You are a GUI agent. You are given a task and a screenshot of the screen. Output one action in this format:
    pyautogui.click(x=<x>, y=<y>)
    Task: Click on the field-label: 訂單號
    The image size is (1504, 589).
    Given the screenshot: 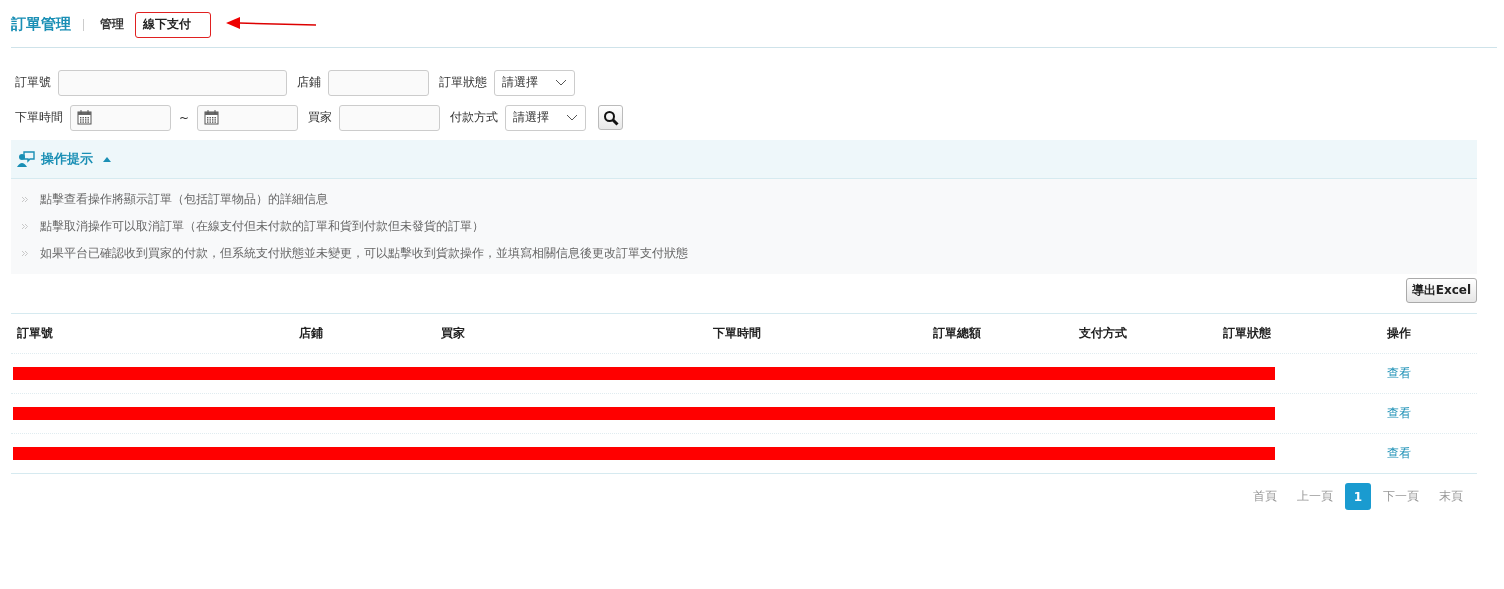 What is the action you would take?
    pyautogui.click(x=33, y=82)
    